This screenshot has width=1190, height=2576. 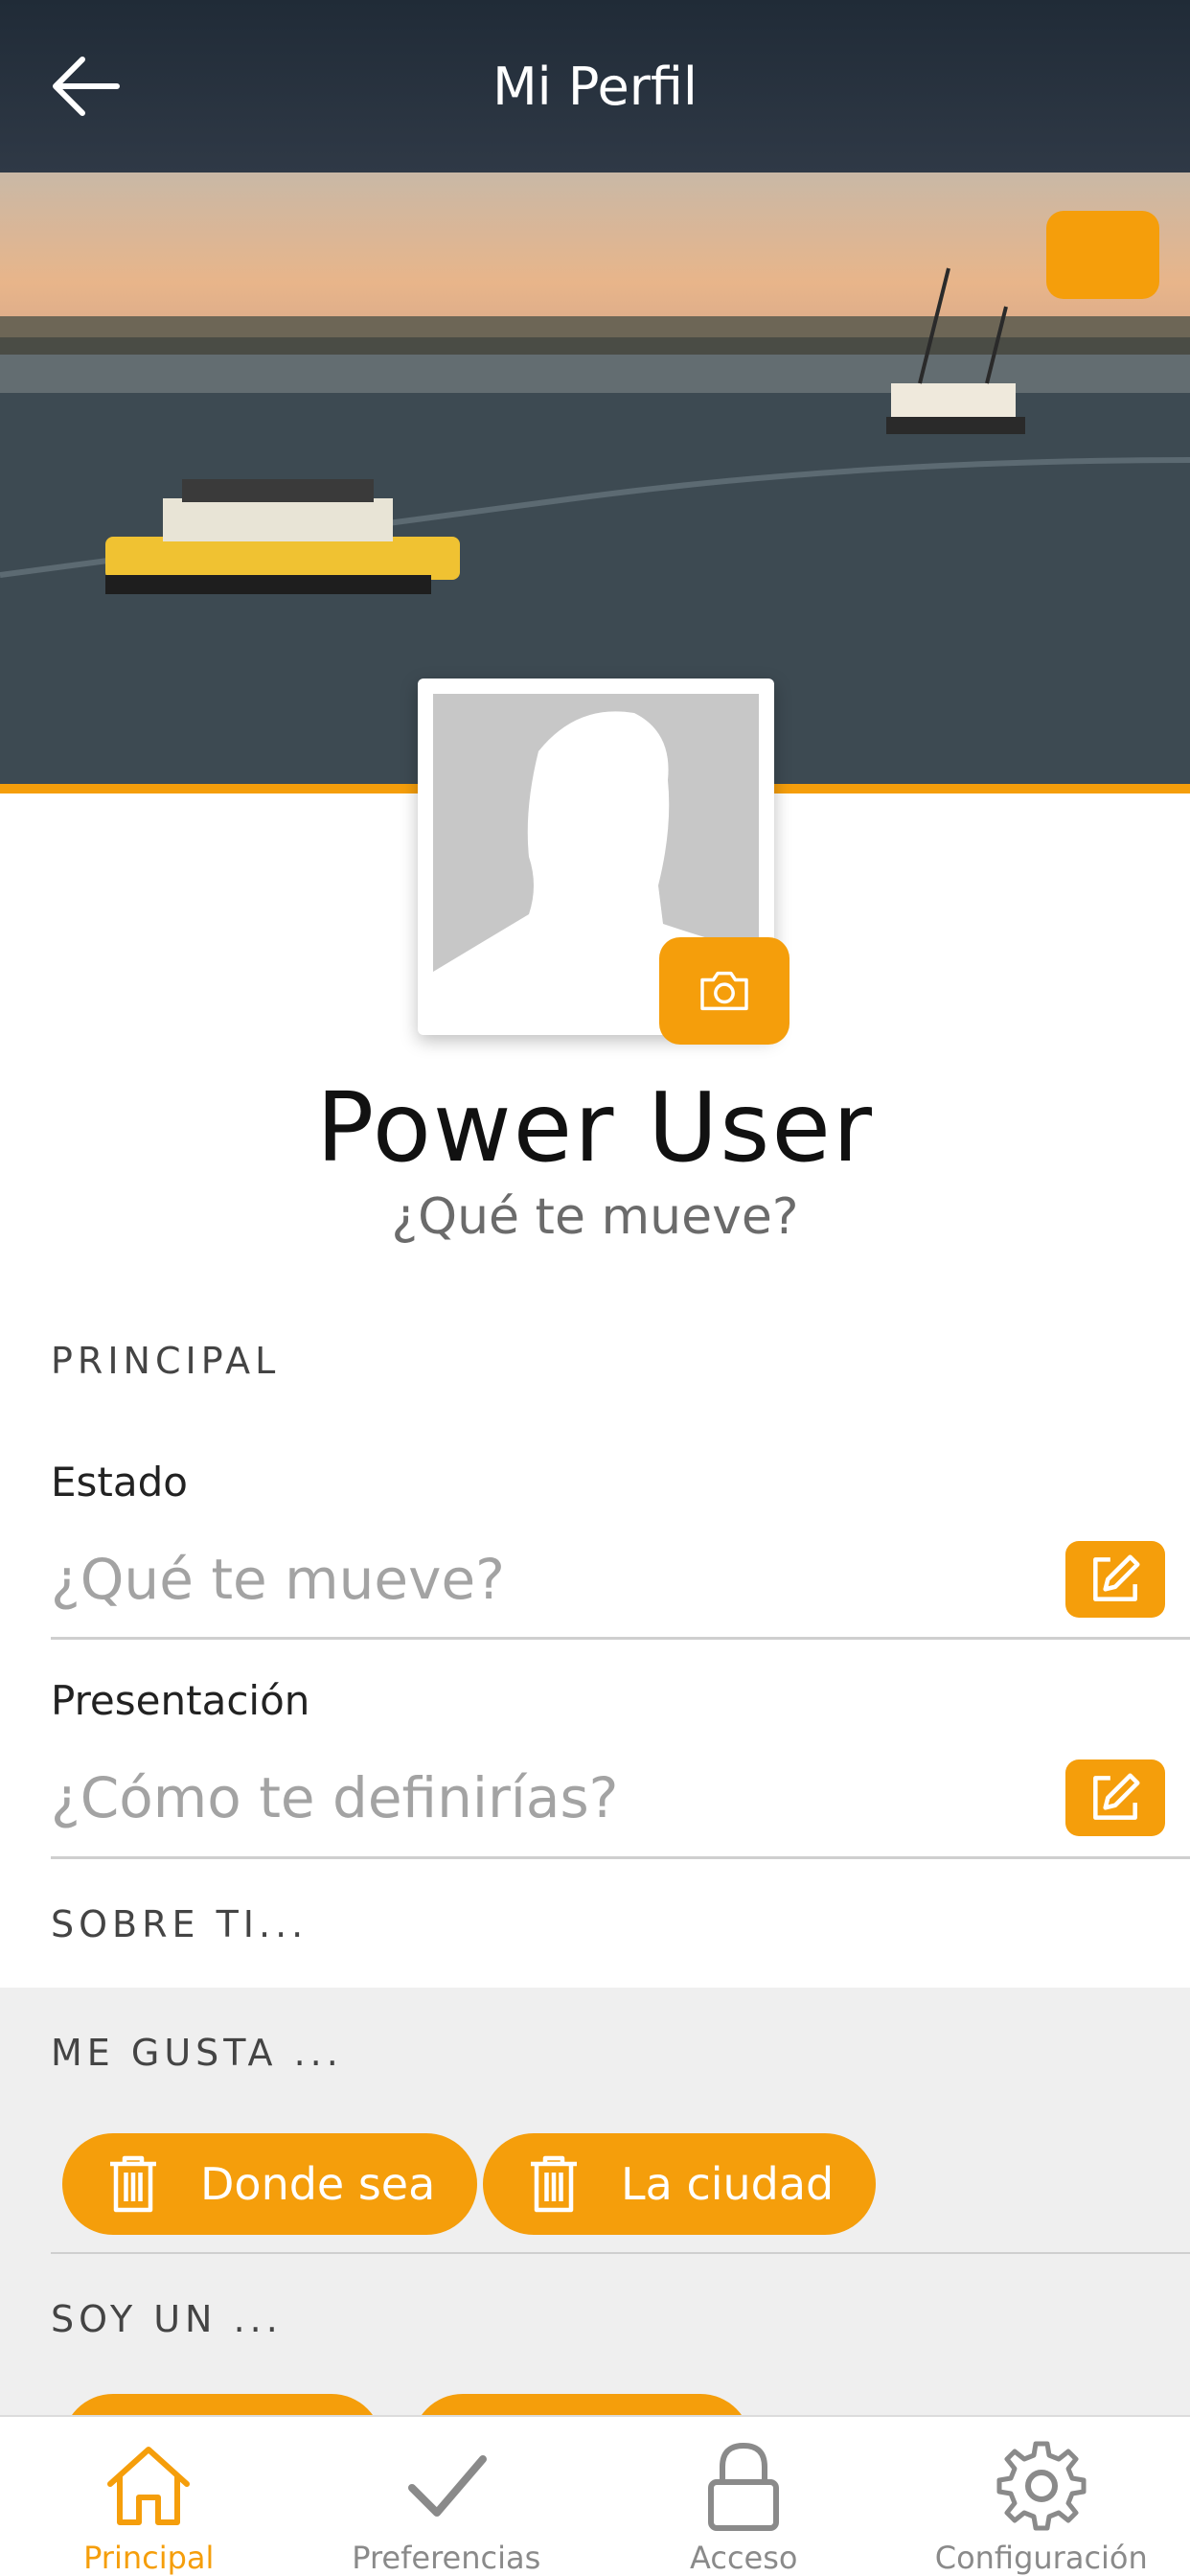 I want to click on arrow-left-icon, so click(x=87, y=86).